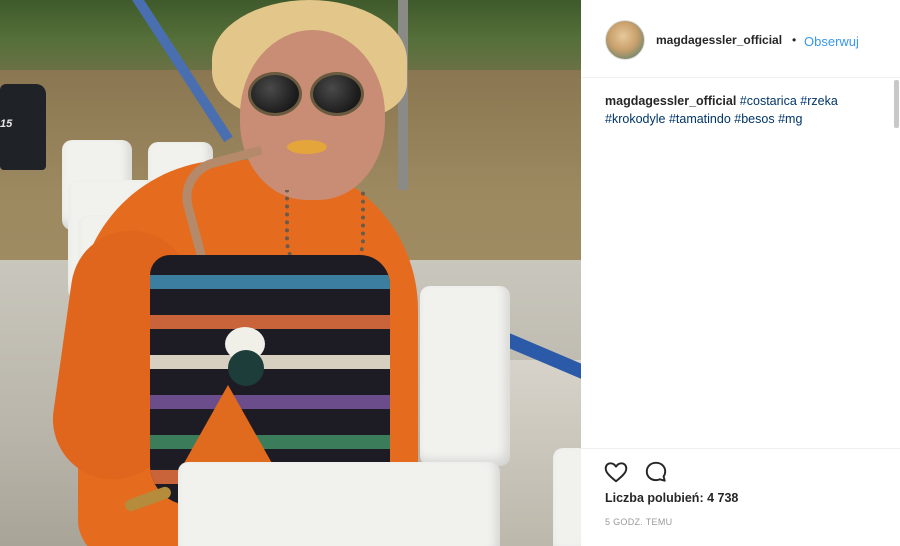  I want to click on hashtag-link: #rzeka, so click(819, 101).